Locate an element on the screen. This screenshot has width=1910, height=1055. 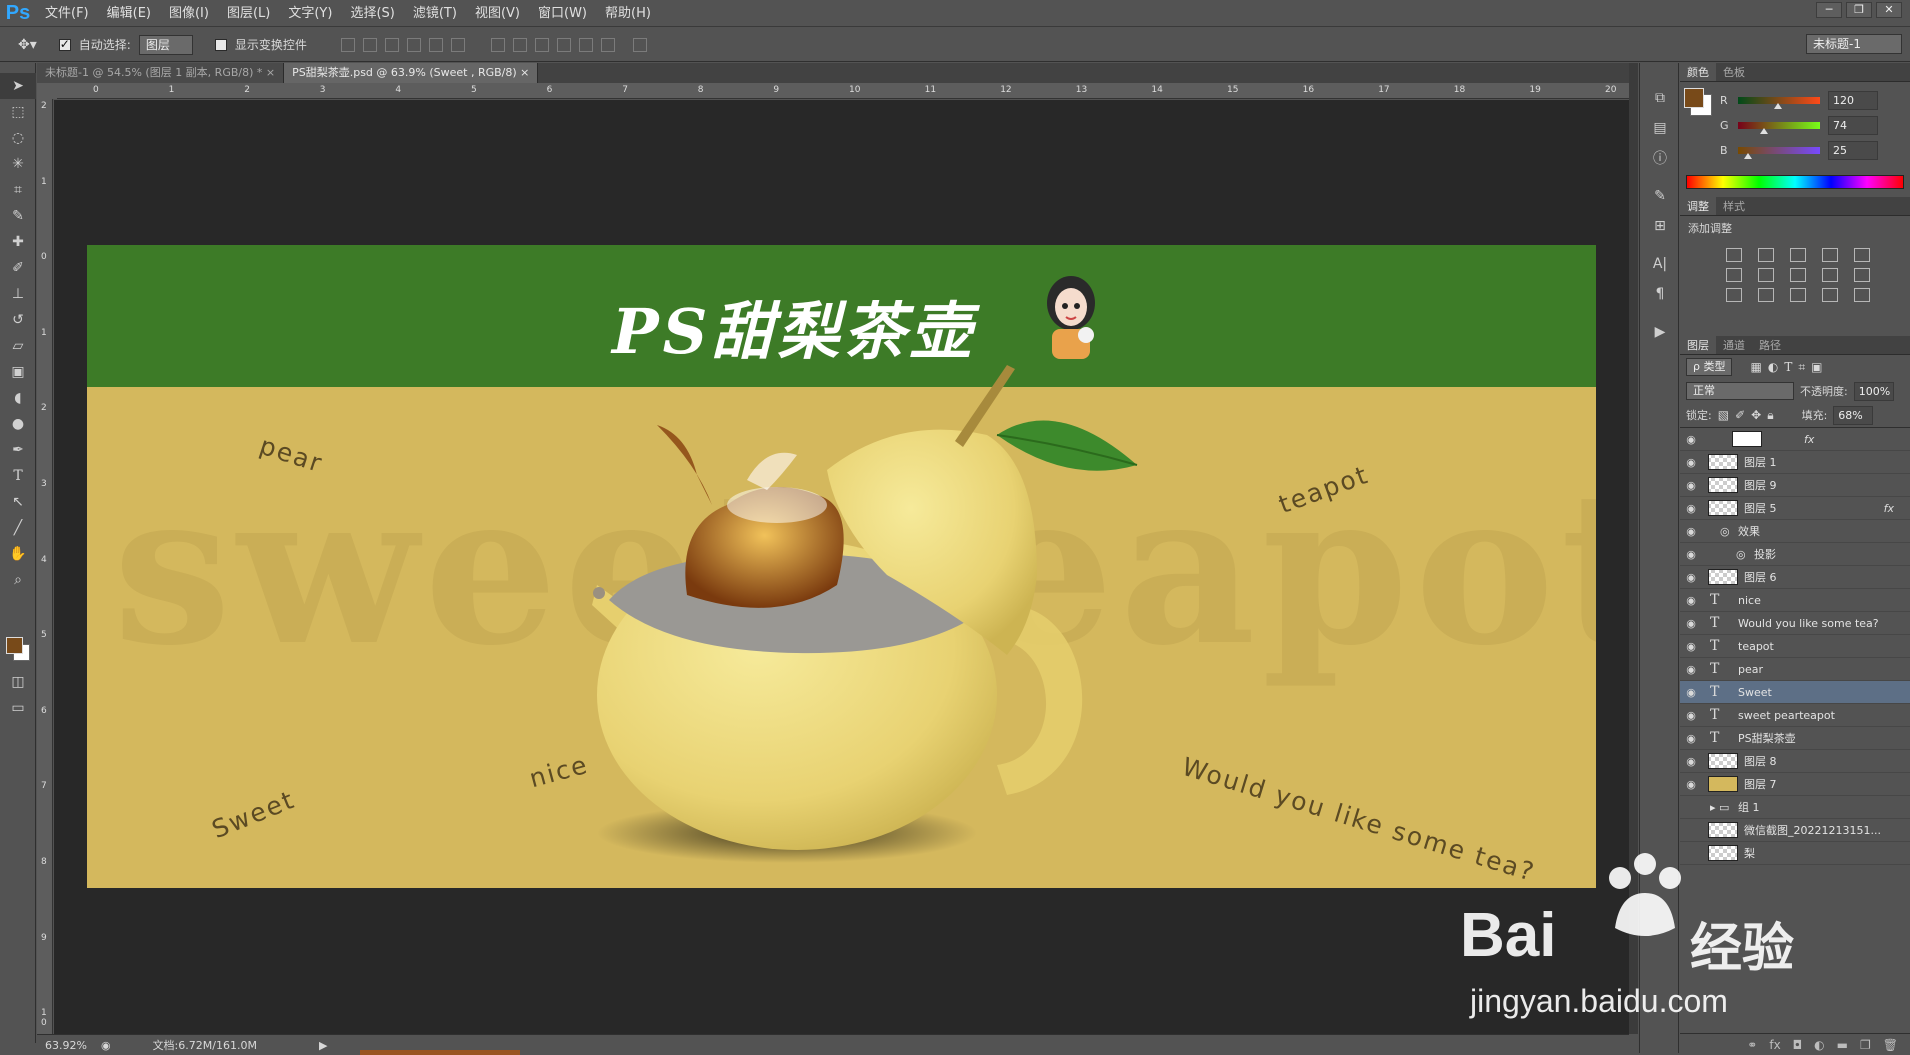
menu-type: 文字(Y) is located at coordinates (310, 13).